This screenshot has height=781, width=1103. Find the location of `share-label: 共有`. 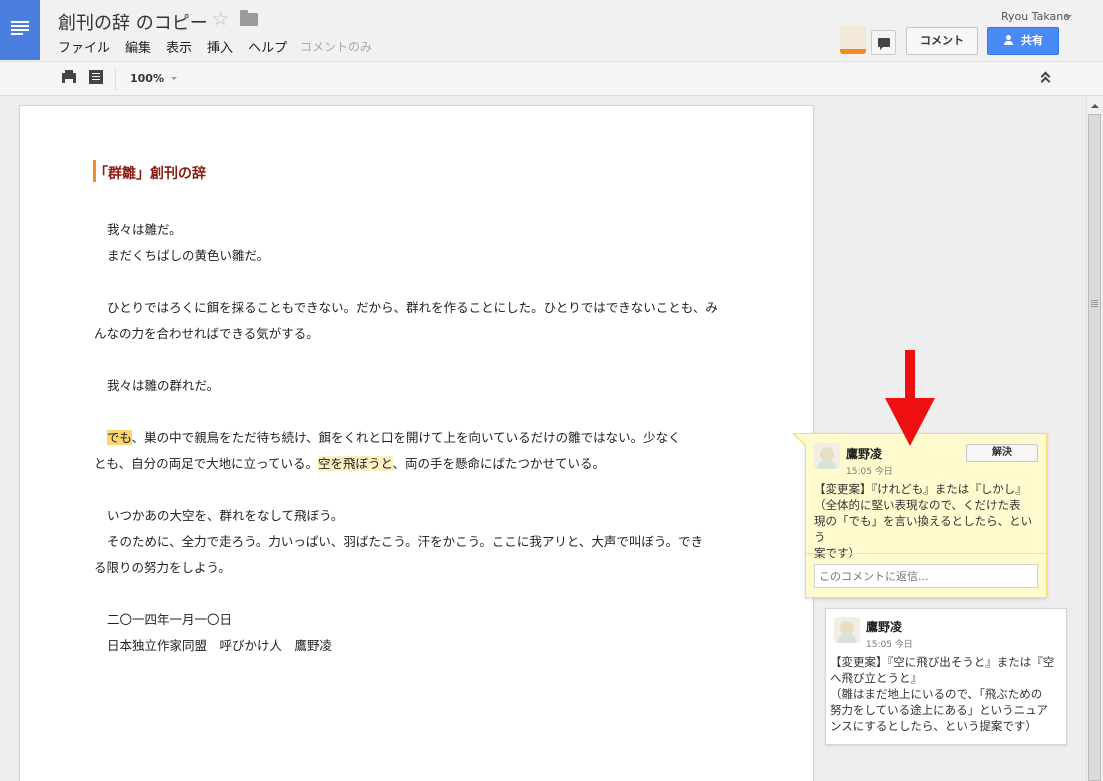

share-label: 共有 is located at coordinates (1032, 40).